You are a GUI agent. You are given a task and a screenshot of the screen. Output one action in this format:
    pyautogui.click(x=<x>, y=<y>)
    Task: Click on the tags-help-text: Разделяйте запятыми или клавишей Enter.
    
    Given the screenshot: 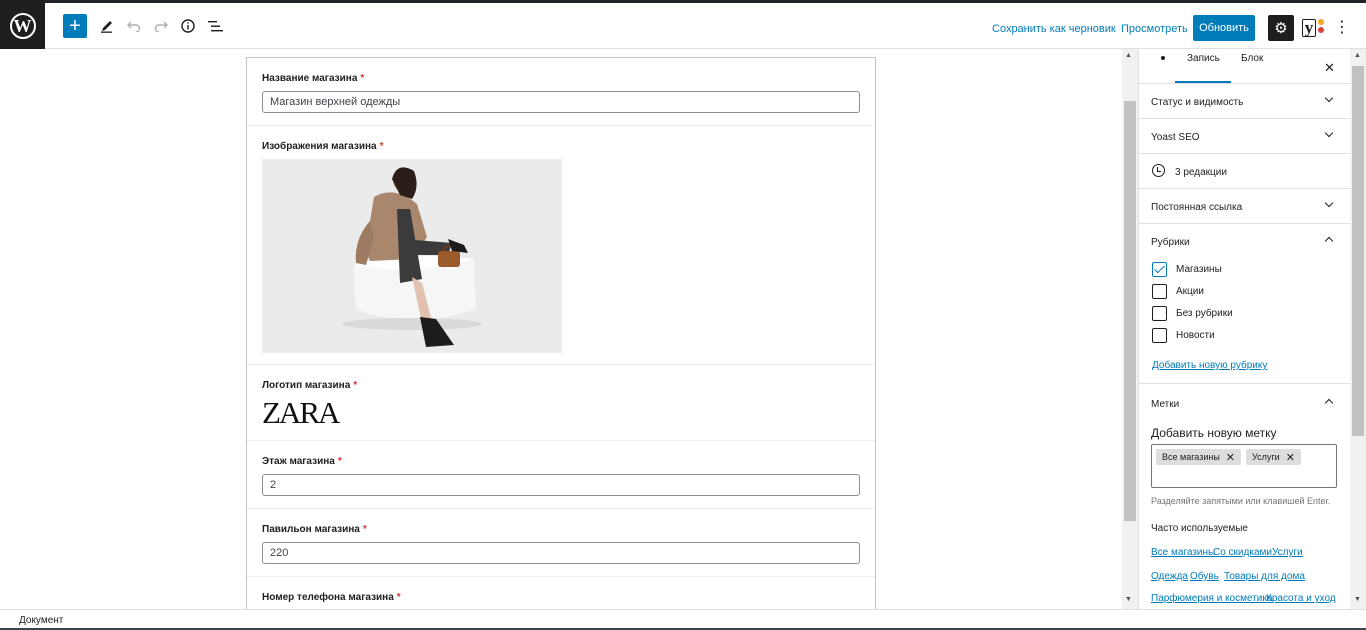 What is the action you would take?
    pyautogui.click(x=1241, y=501)
    